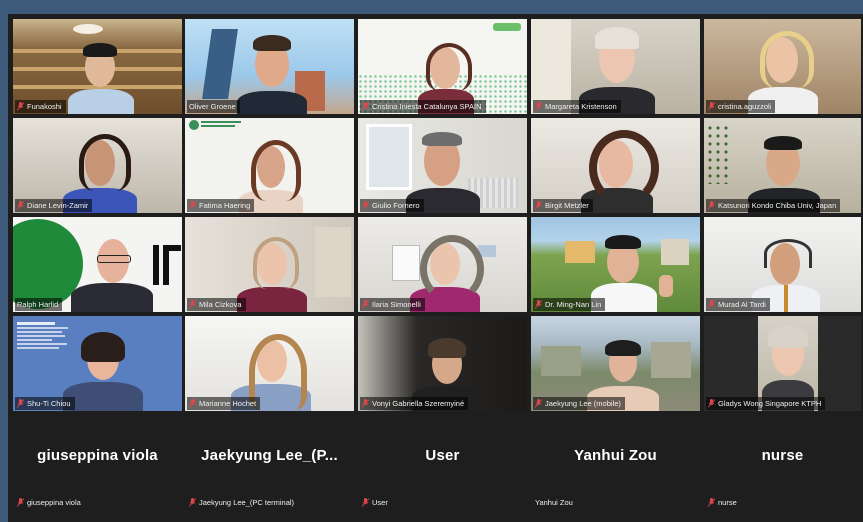 This screenshot has width=863, height=522. I want to click on participant-name: User, so click(376, 502).